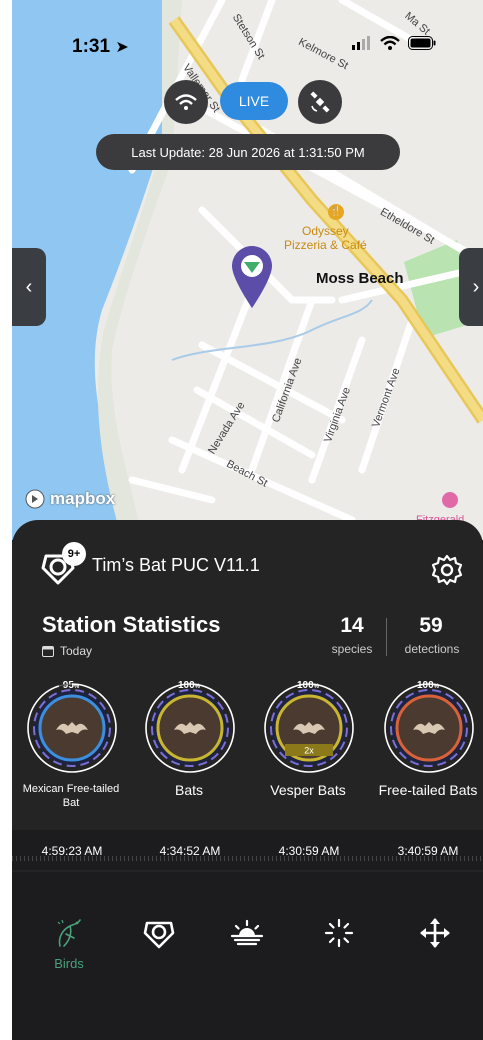 Image resolution: width=483 pixels, height=1040 pixels. I want to click on nav-station, so click(159, 933).